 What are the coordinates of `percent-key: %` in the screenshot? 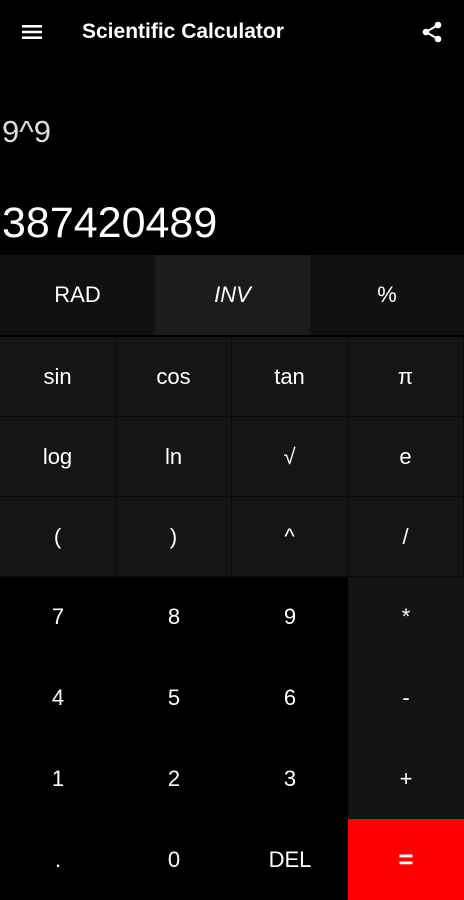 It's located at (387, 295).